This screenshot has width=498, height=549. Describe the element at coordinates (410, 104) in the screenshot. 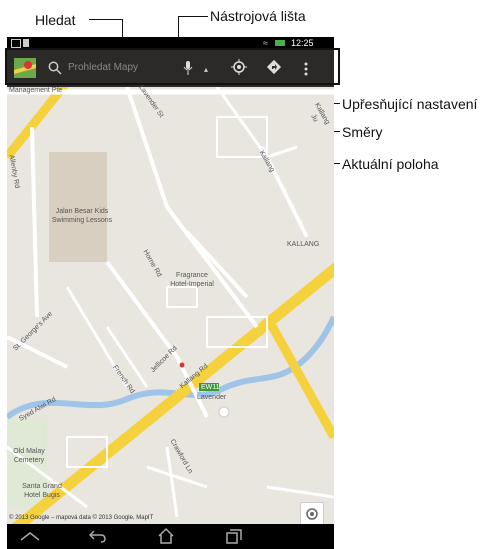

I see `callout-settings: Upřesňující nastavení` at that location.